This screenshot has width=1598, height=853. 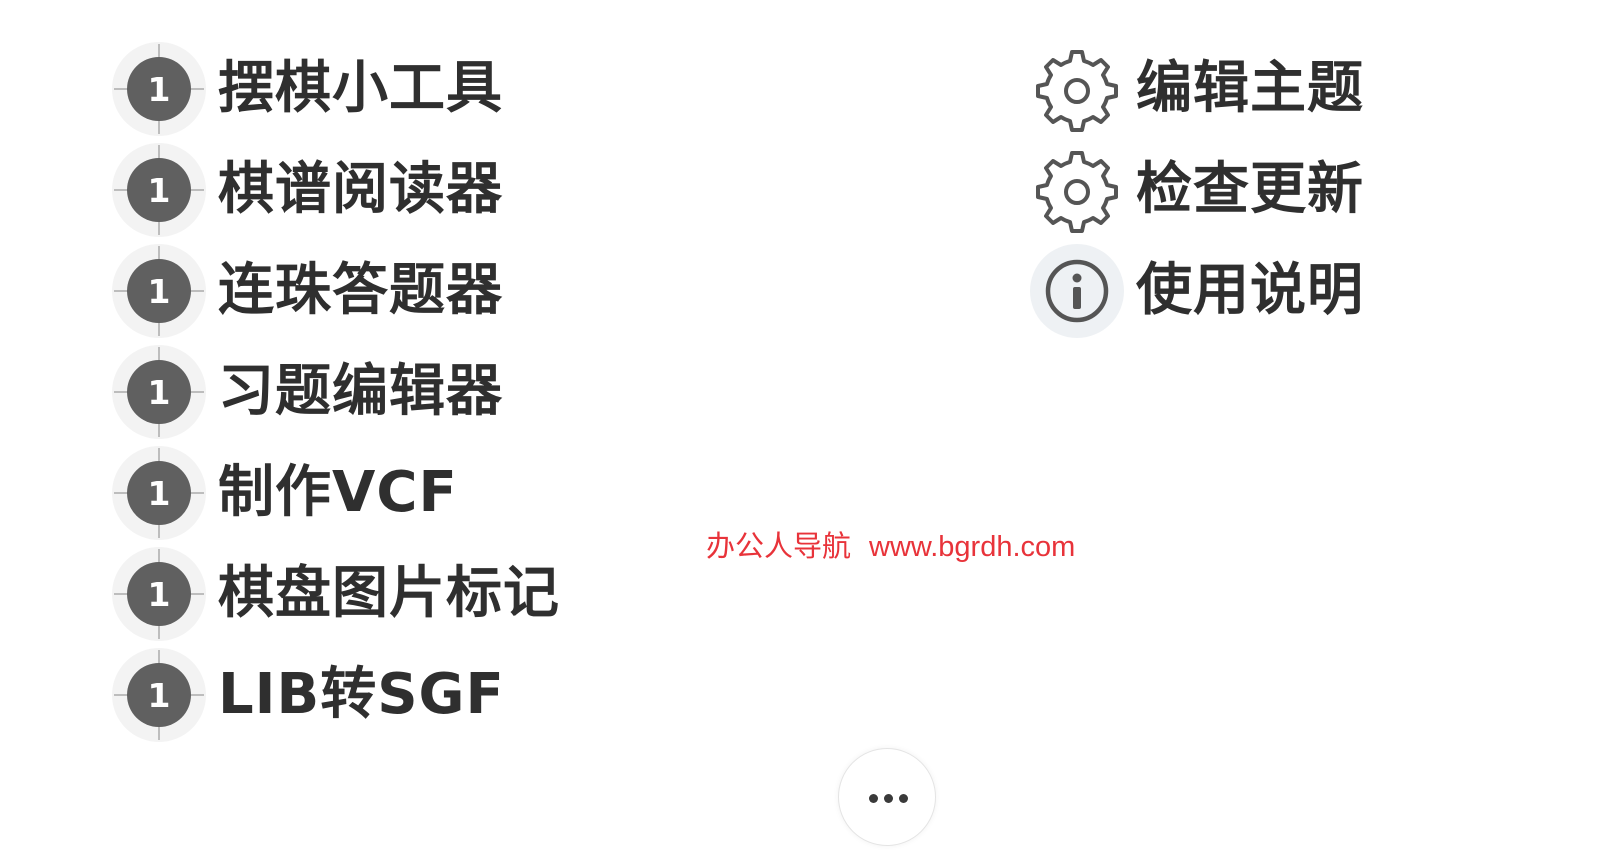 What do you see at coordinates (389, 593) in the screenshot?
I see `menu-item-label: 棋盘图片标记` at bounding box center [389, 593].